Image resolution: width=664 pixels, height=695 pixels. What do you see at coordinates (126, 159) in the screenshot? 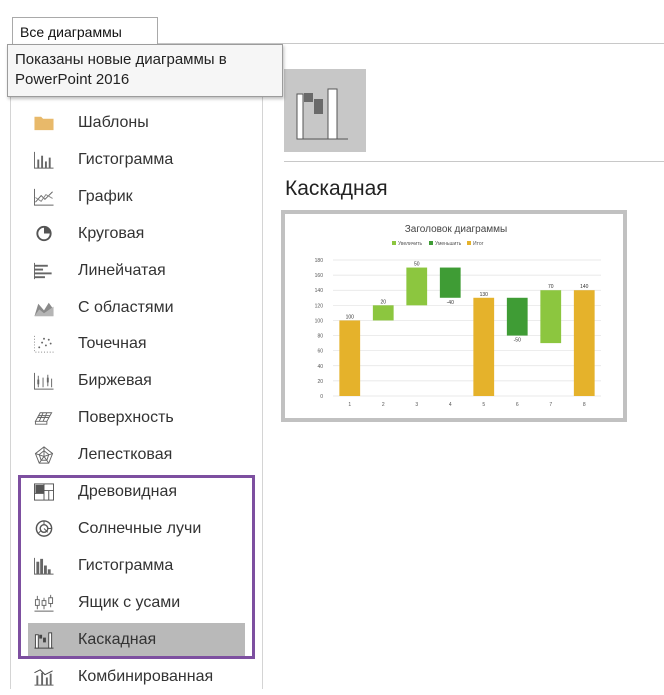
I see `chart-type-label: Гистограмма` at bounding box center [126, 159].